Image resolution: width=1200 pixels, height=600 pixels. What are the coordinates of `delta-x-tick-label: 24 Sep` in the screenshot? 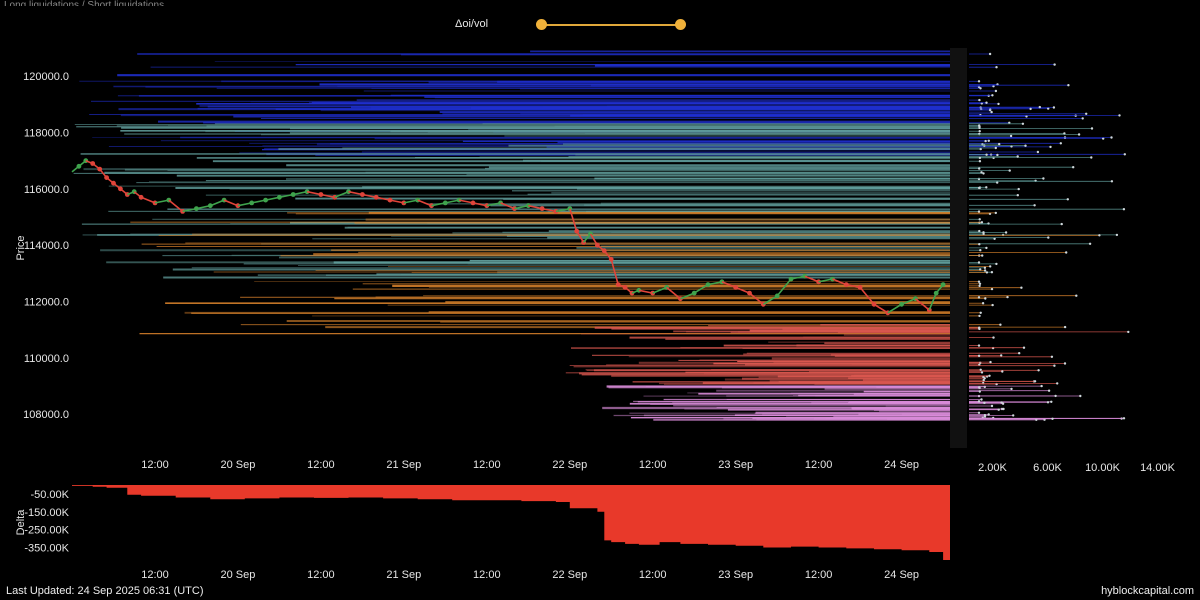 It's located at (901, 575).